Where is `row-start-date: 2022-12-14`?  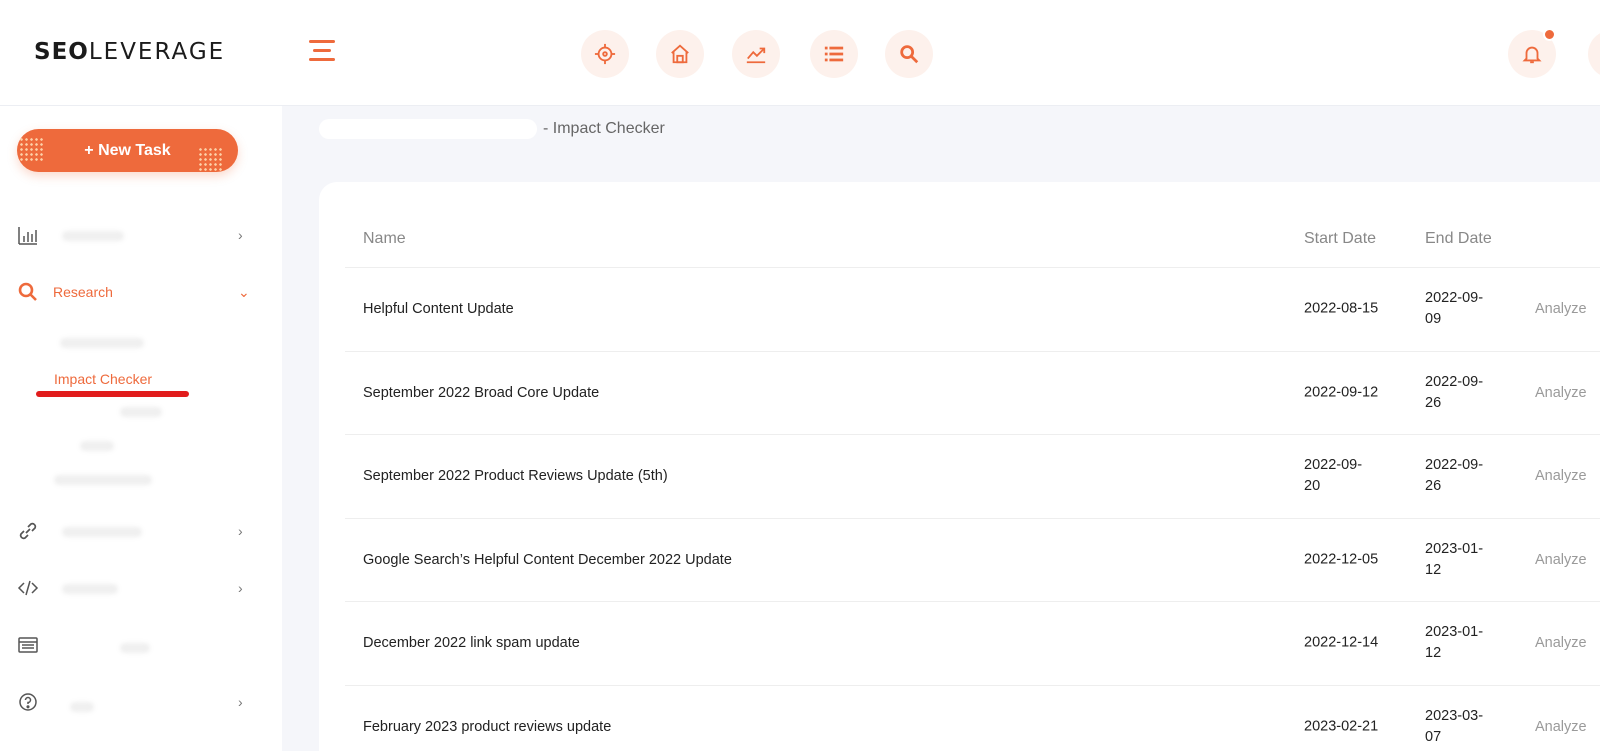
row-start-date: 2022-12-14 is located at coordinates (1341, 642).